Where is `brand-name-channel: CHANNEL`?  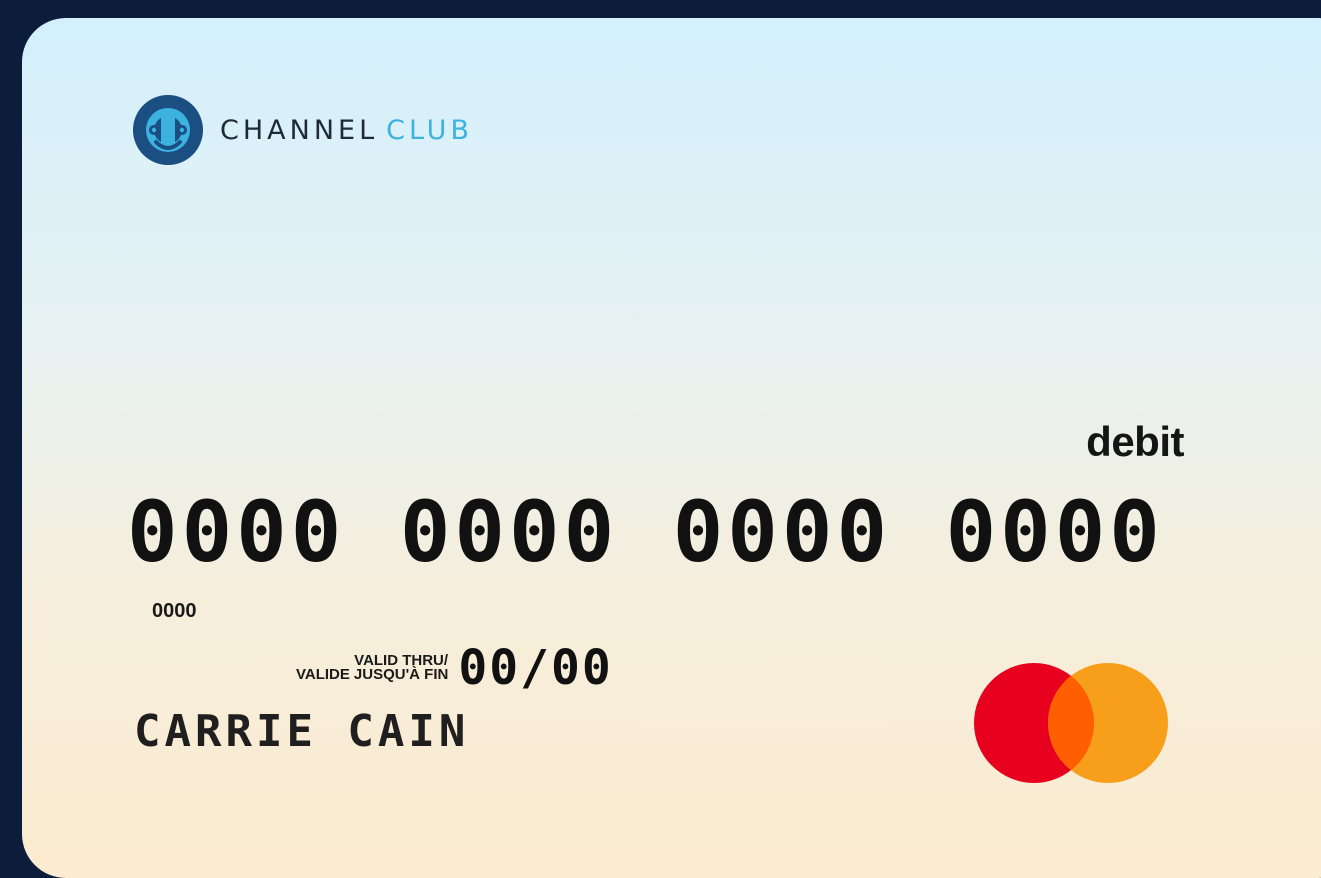
brand-name-channel: CHANNEL is located at coordinates (299, 130).